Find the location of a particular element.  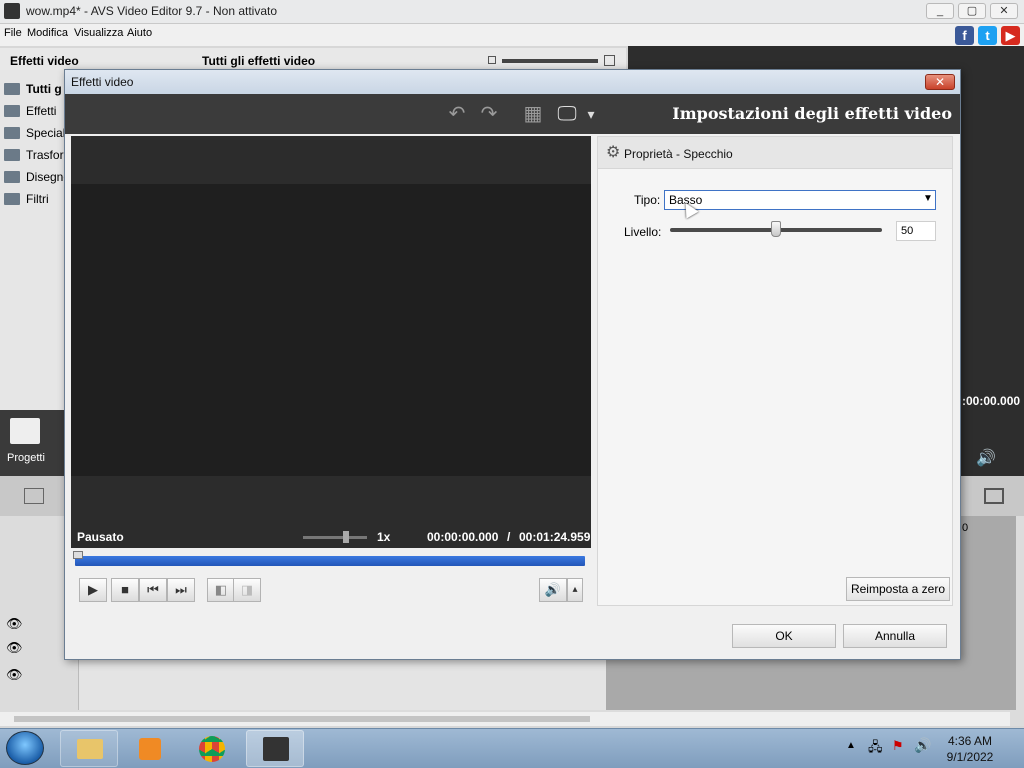

tray-date: 9/1/2022 is located at coordinates (970, 757).